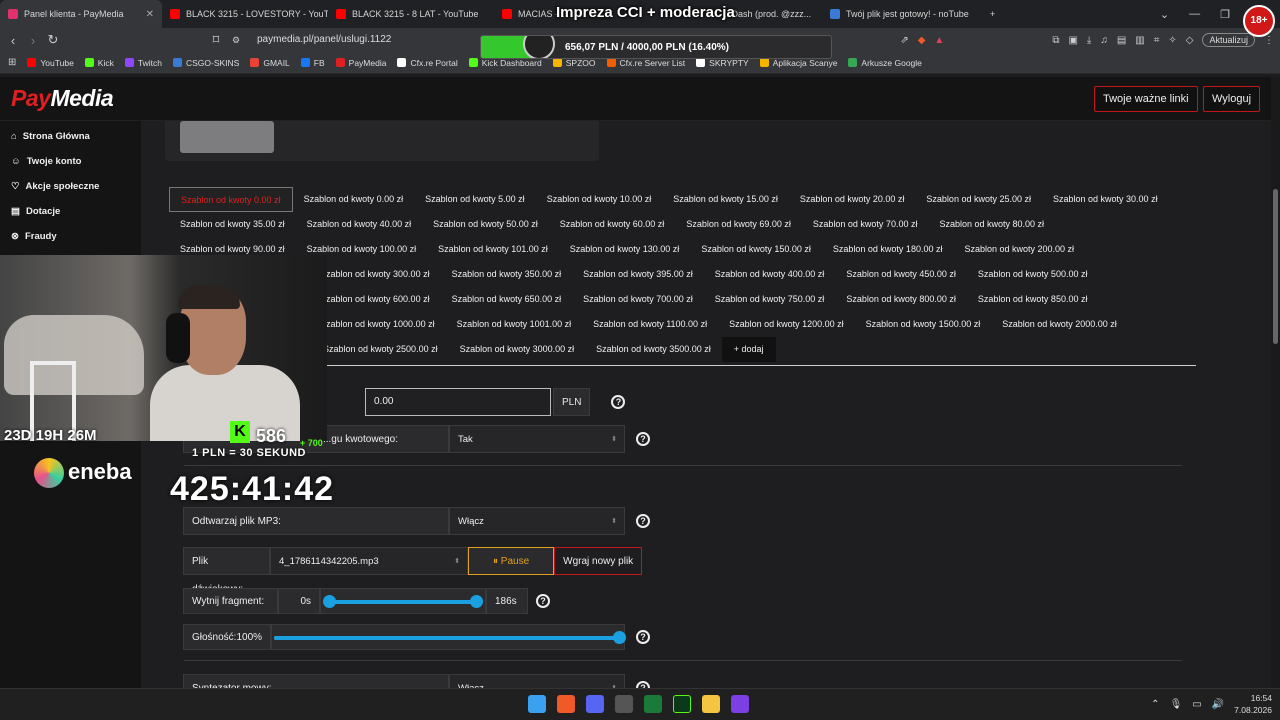 The image size is (1280, 720). I want to click on ai-icon: ✧, so click(1172, 40).